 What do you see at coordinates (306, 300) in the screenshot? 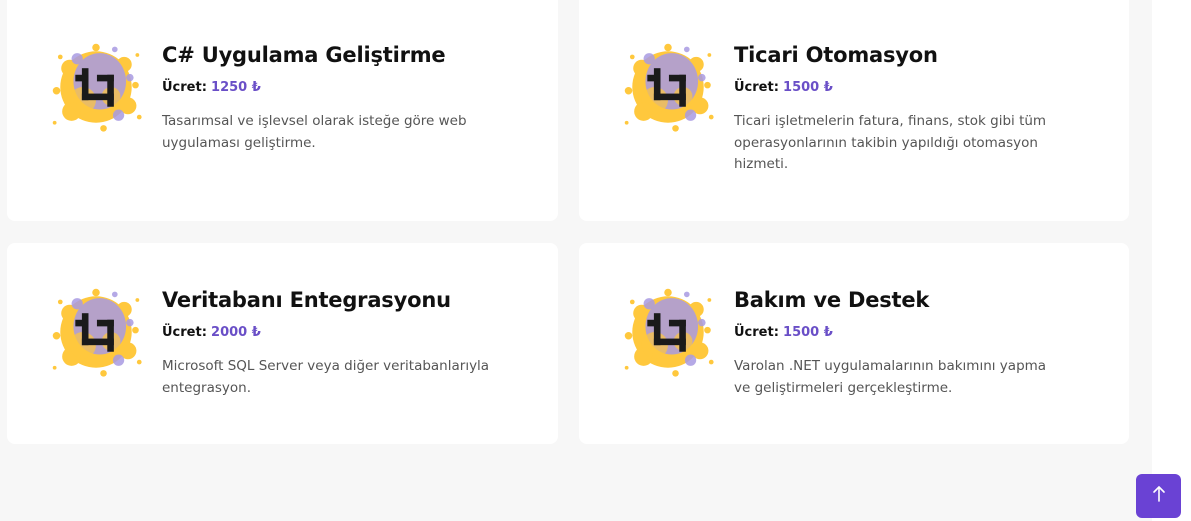
I see `card-title: Veritabanı Entegrasyonu` at bounding box center [306, 300].